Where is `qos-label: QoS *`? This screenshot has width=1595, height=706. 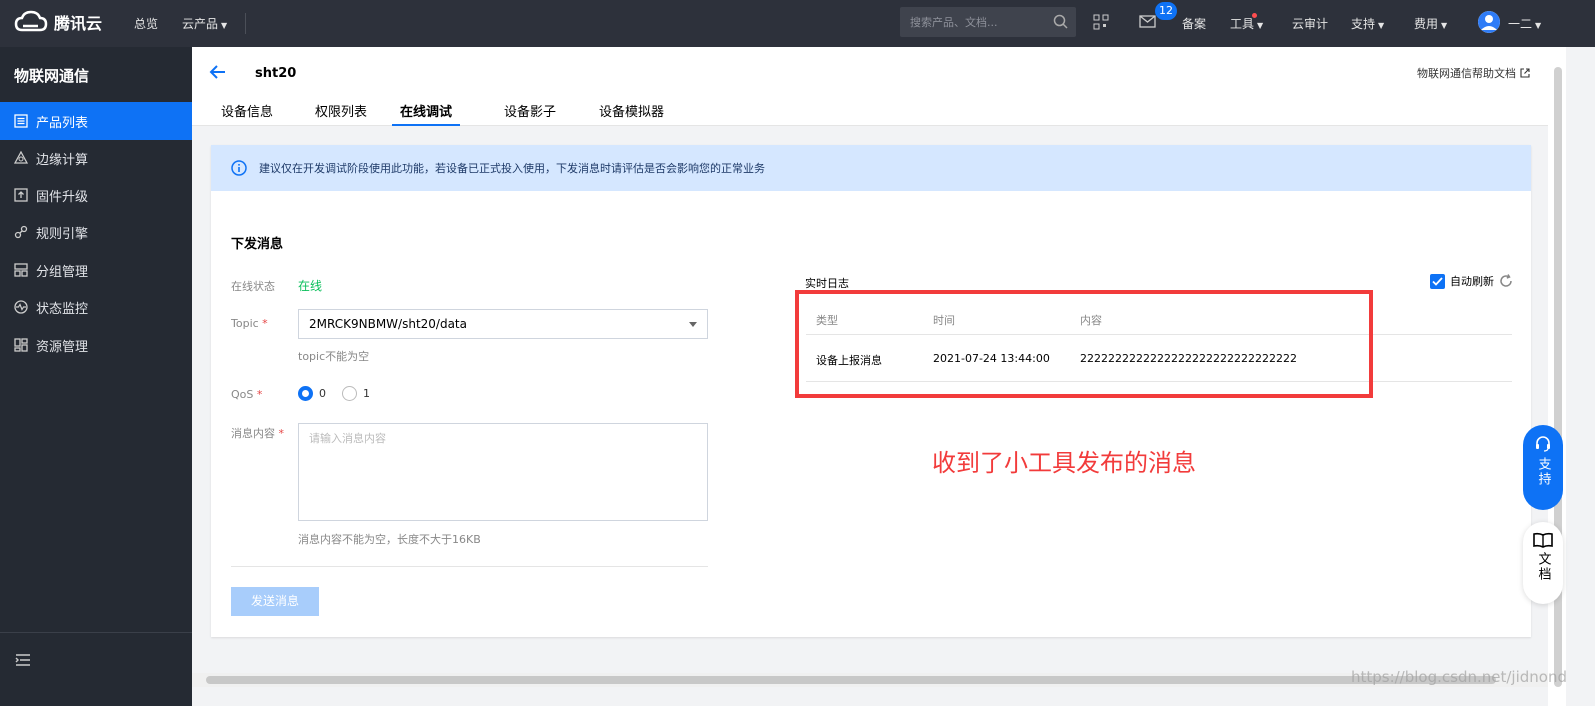
qos-label: QoS * is located at coordinates (246, 394).